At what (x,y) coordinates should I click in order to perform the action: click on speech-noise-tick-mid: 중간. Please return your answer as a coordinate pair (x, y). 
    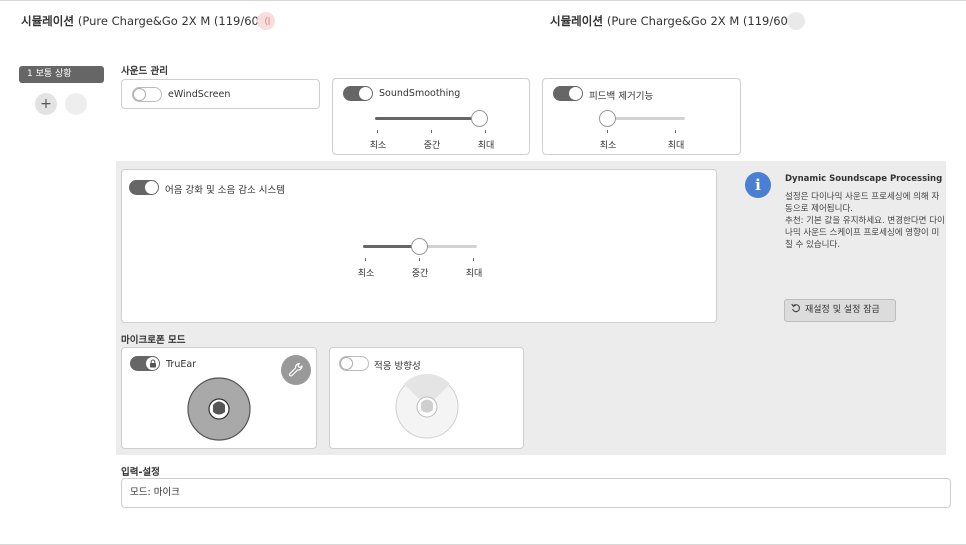
    Looking at the image, I should click on (420, 274).